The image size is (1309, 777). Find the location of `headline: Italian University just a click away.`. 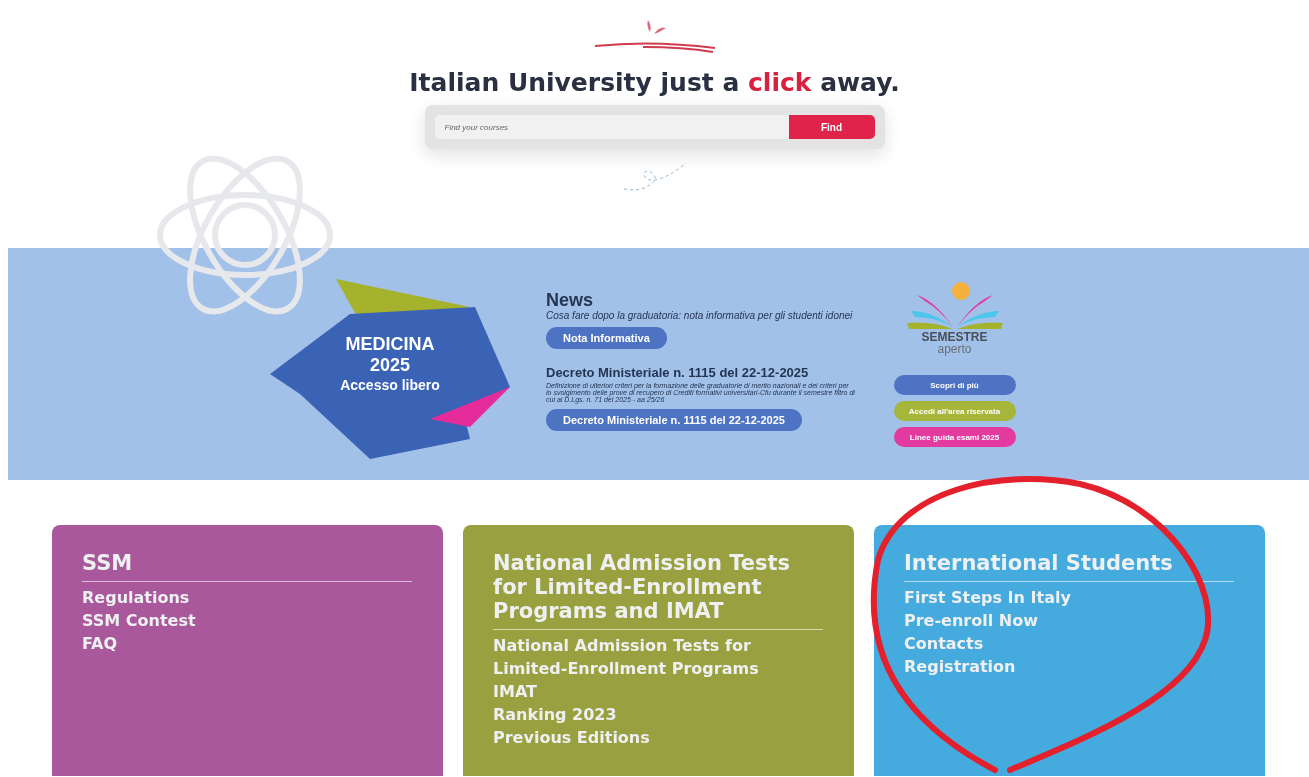

headline: Italian University just a click away. is located at coordinates (654, 82).